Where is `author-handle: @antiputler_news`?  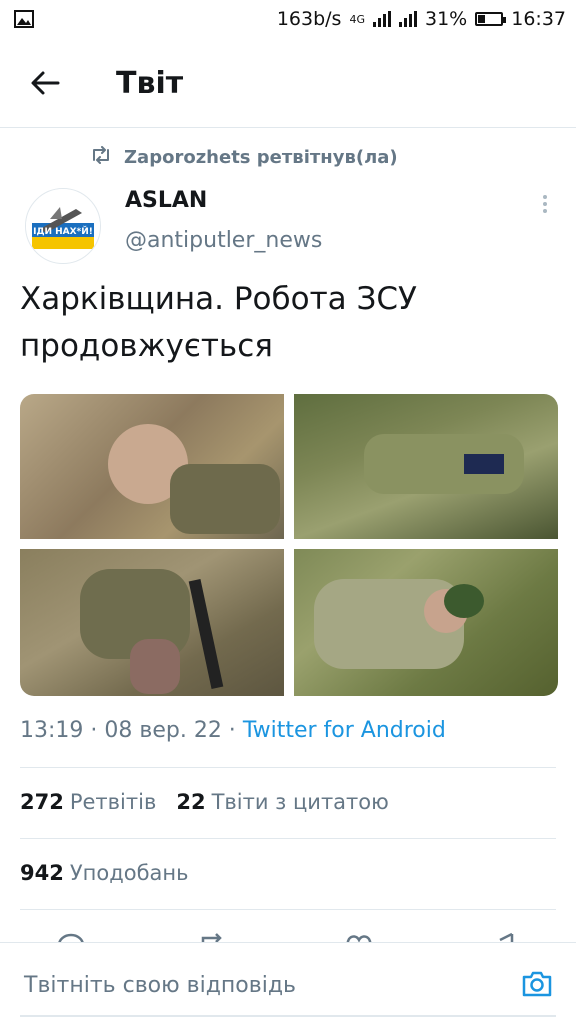 author-handle: @antiputler_news is located at coordinates (223, 240).